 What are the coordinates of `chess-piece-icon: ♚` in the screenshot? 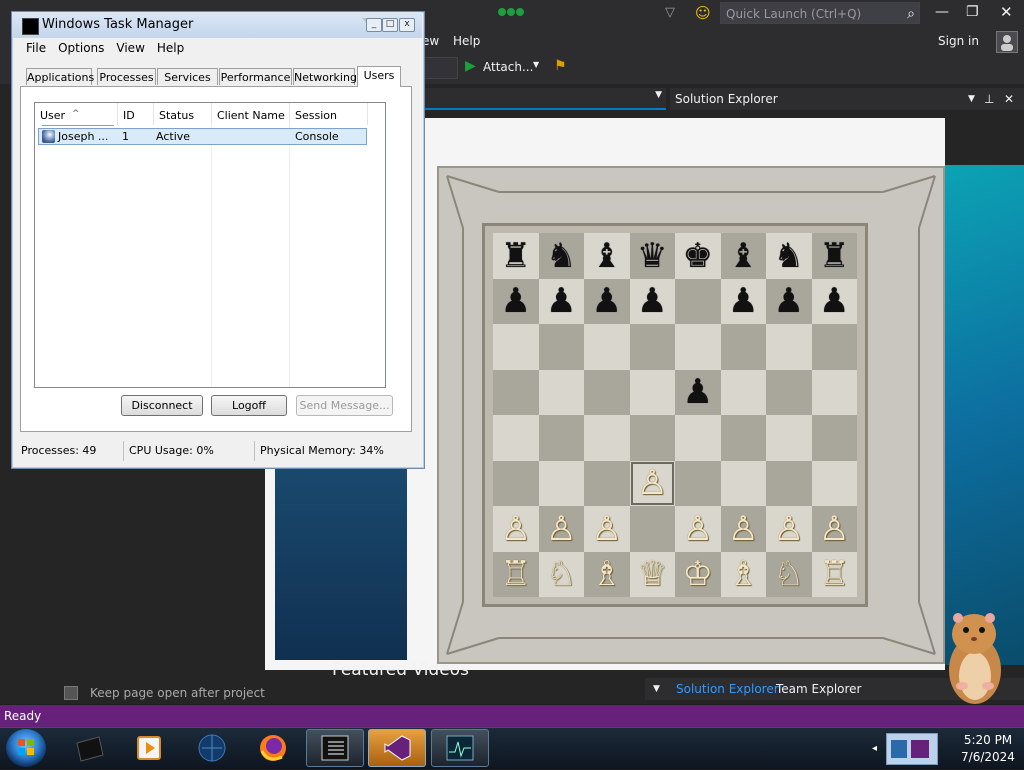 It's located at (698, 256).